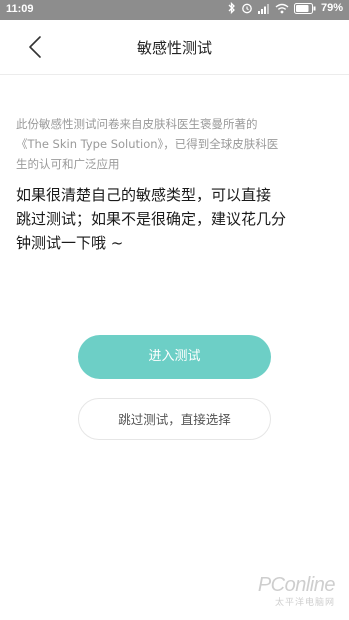  Describe the element at coordinates (68, 164) in the screenshot. I see `description-line: 生的认可和广泛应用` at that location.